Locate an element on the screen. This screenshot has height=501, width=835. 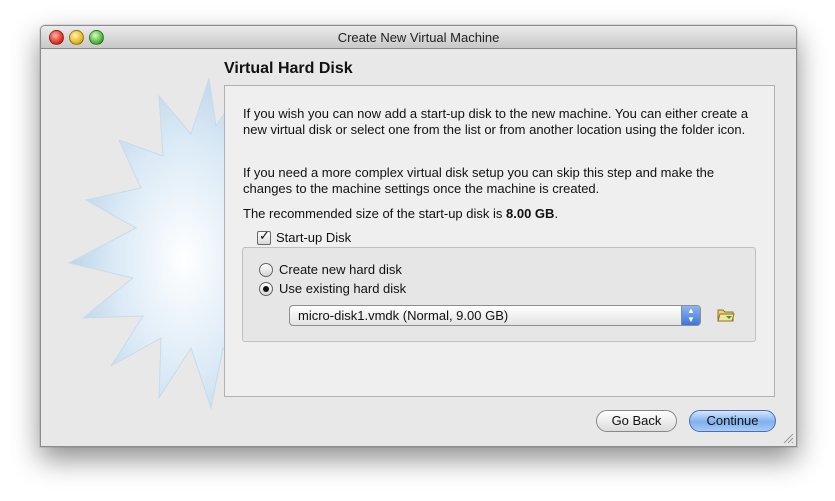
recommended-size-value: 8.00 GB is located at coordinates (530, 213).